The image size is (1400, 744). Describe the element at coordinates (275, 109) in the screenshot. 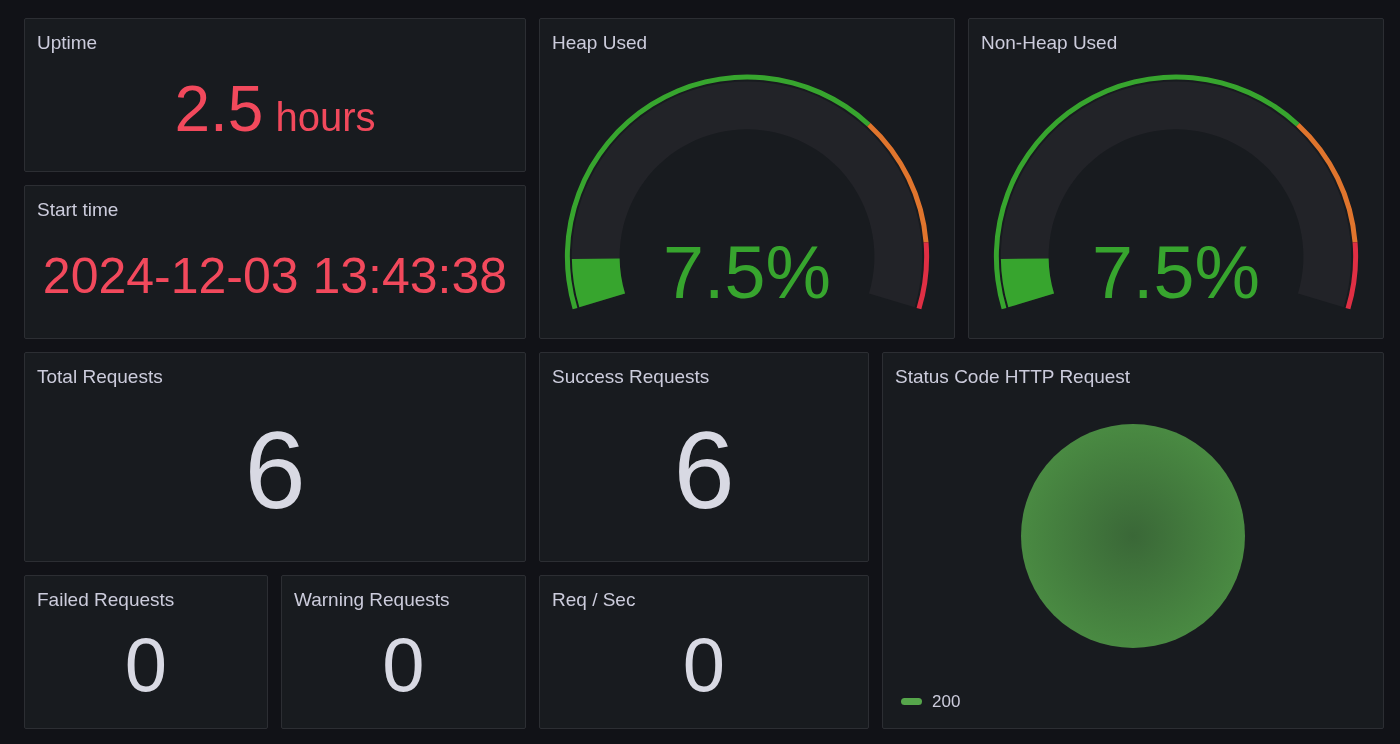

I see `stat-value: 2.5 hours` at that location.